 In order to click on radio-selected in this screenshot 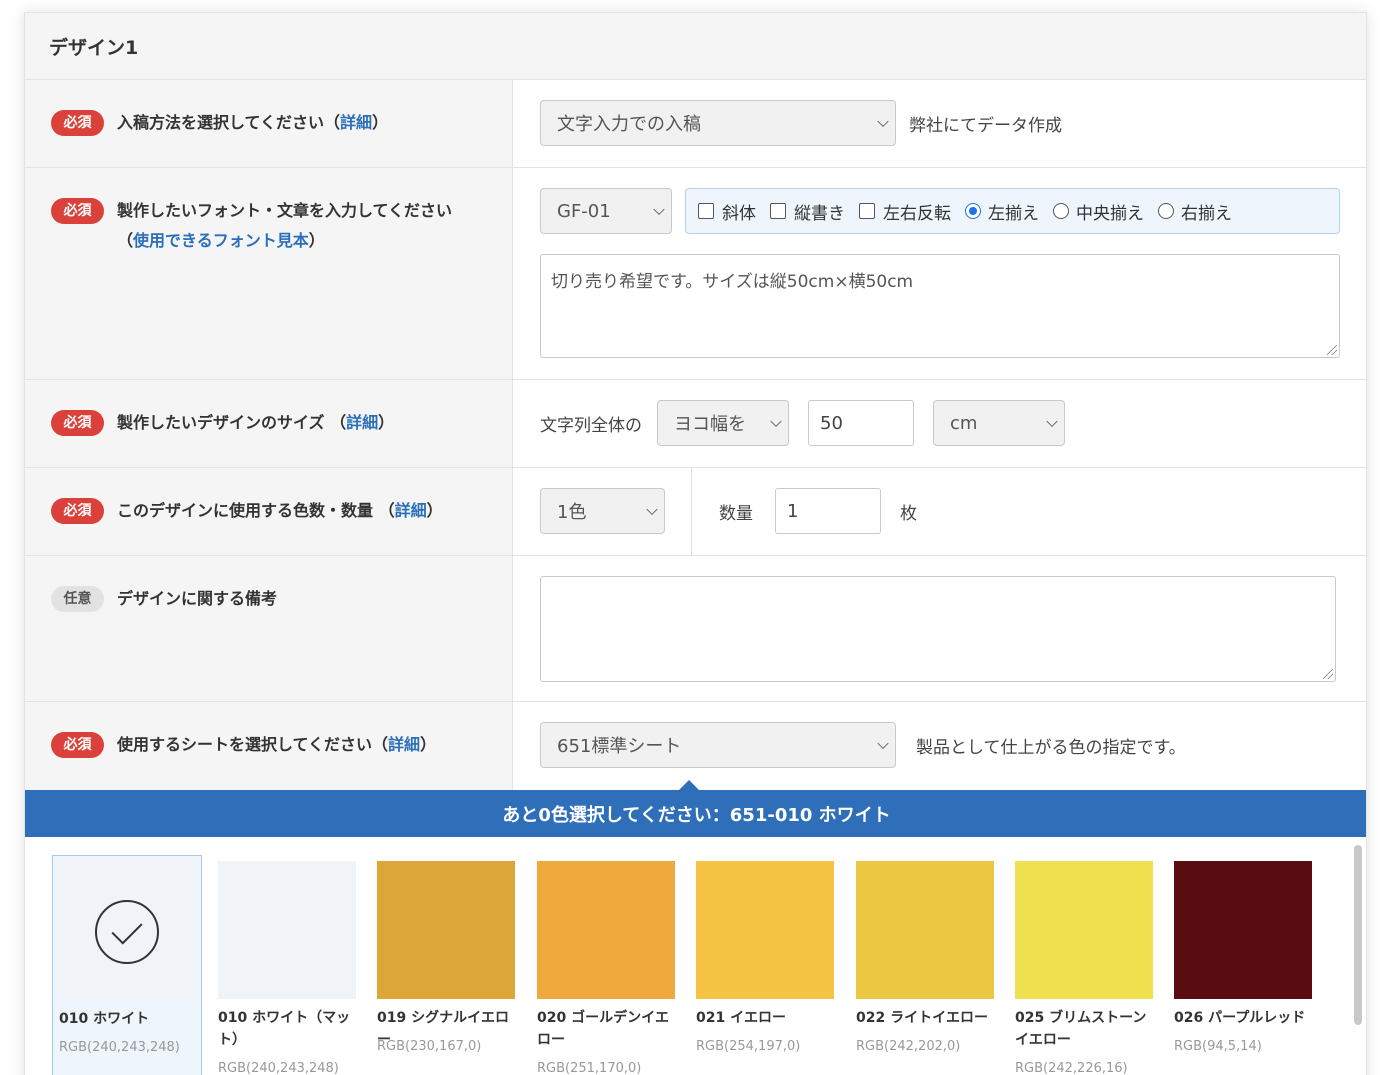, I will do `click(973, 211)`.